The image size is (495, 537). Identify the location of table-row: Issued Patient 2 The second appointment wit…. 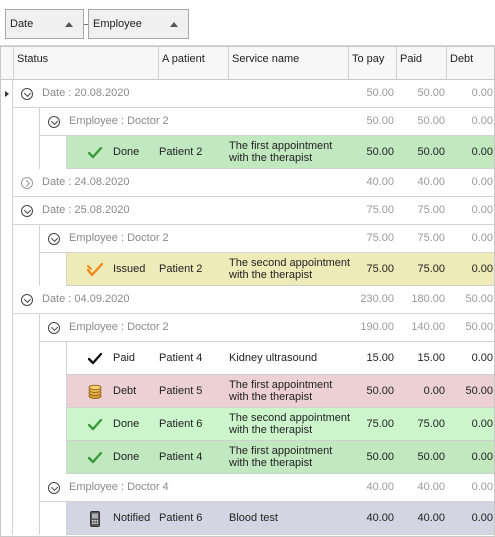
(247, 269).